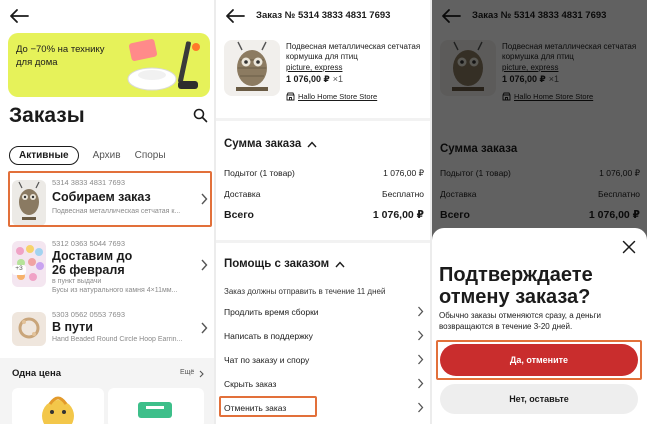 The image size is (647, 424). I want to click on sum-row-total: Всего 1 076,00 ₽, so click(324, 215).